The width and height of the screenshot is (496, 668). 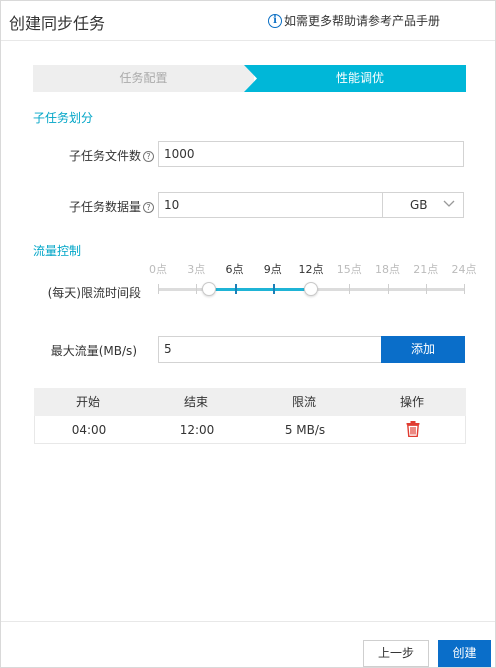 I want to click on flow-section-title: 流量控制, so click(x=57, y=251).